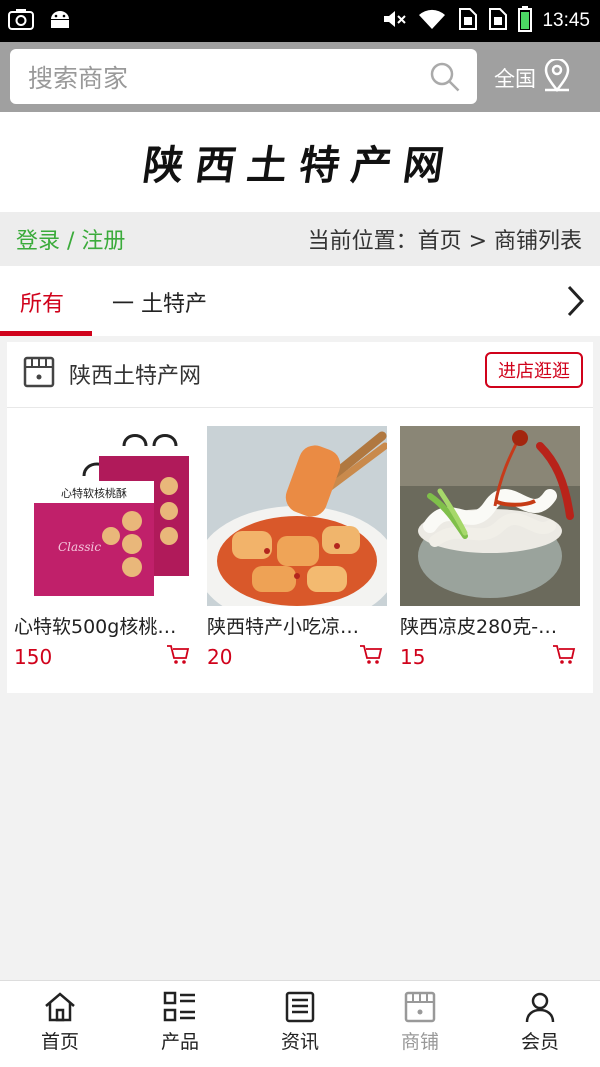  I want to click on nav-news: 资讯, so click(300, 1024).